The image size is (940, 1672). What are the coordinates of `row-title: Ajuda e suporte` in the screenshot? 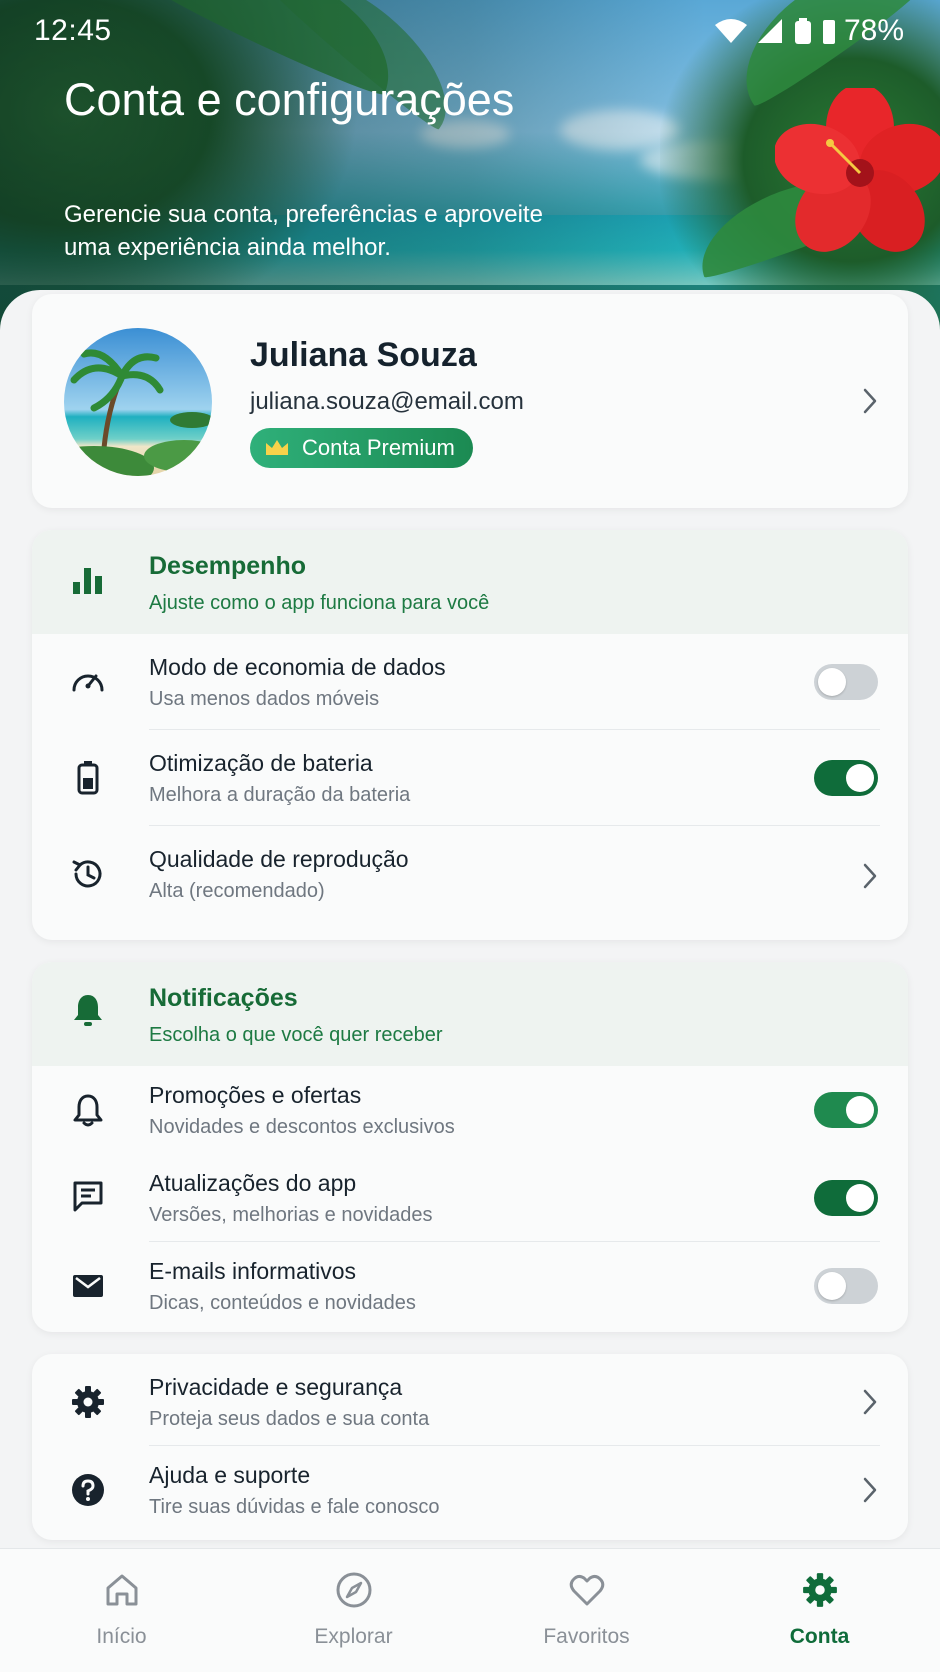 It's located at (230, 1475).